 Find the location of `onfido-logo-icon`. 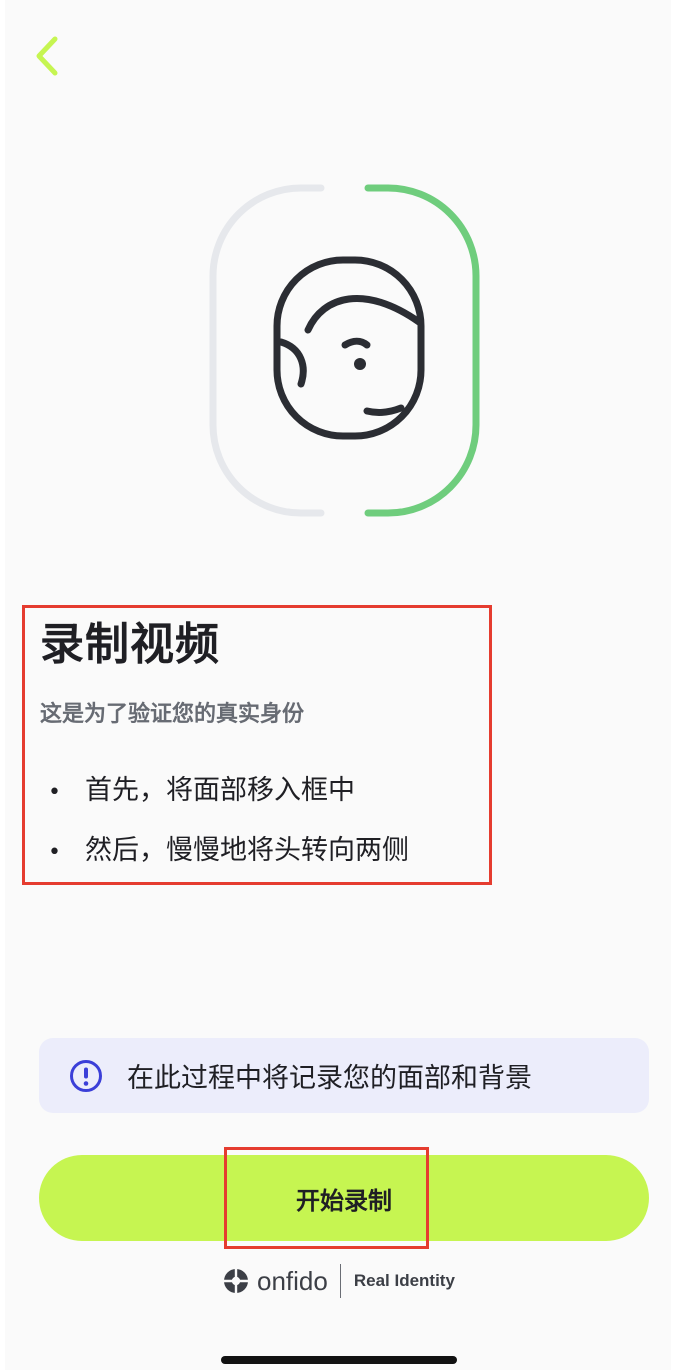

onfido-logo-icon is located at coordinates (236, 1281).